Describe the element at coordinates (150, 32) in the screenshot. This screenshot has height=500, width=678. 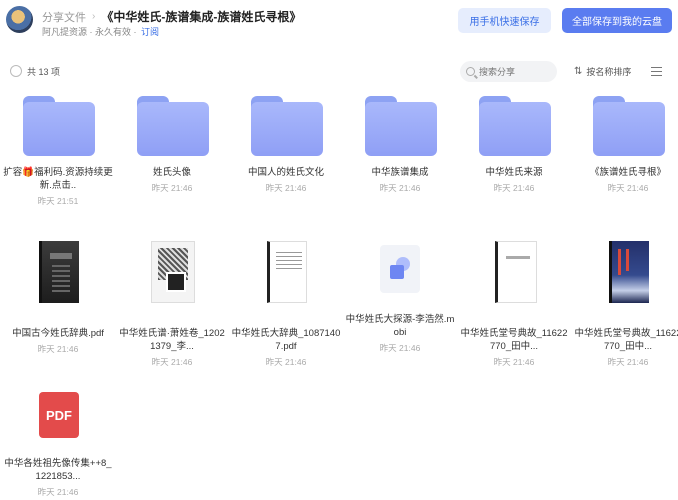
I see `subscribe-link: 订阅` at that location.